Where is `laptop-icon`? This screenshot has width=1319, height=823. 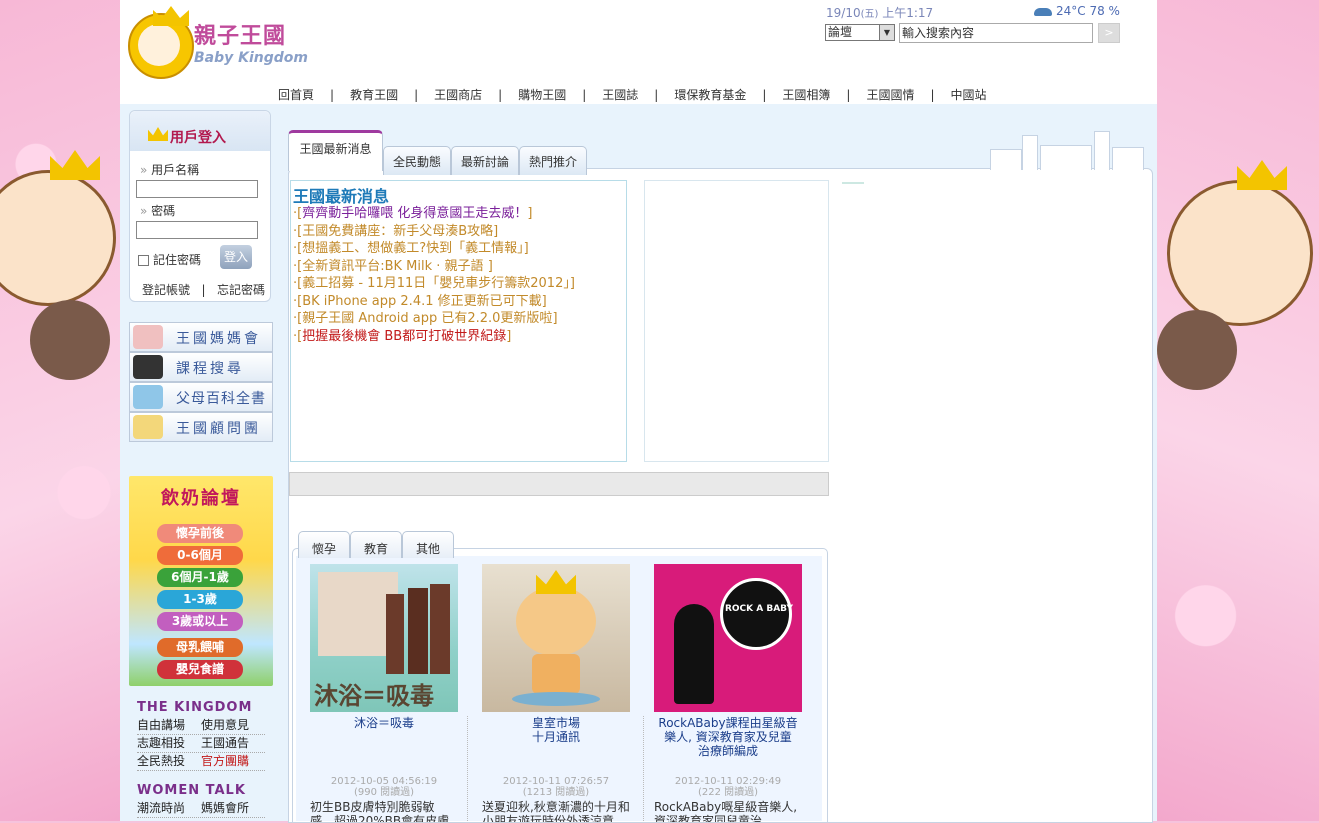
laptop-icon is located at coordinates (148, 367).